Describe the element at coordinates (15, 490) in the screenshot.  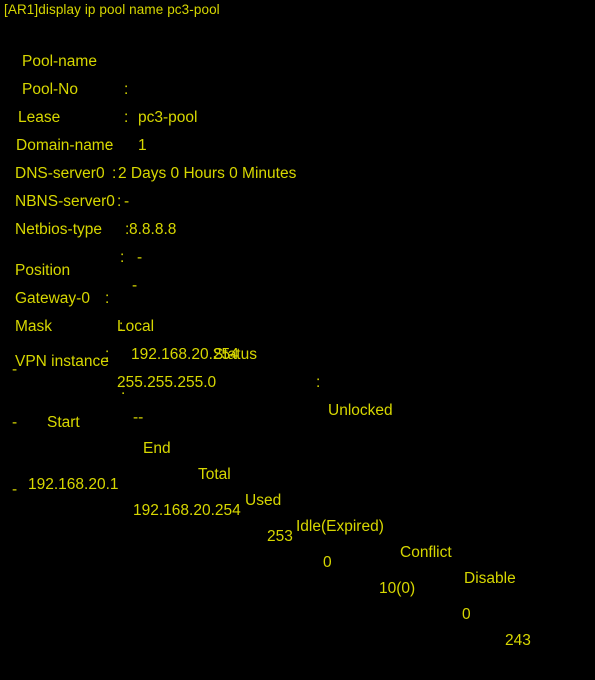
I see `table-rule-bottom: -` at that location.